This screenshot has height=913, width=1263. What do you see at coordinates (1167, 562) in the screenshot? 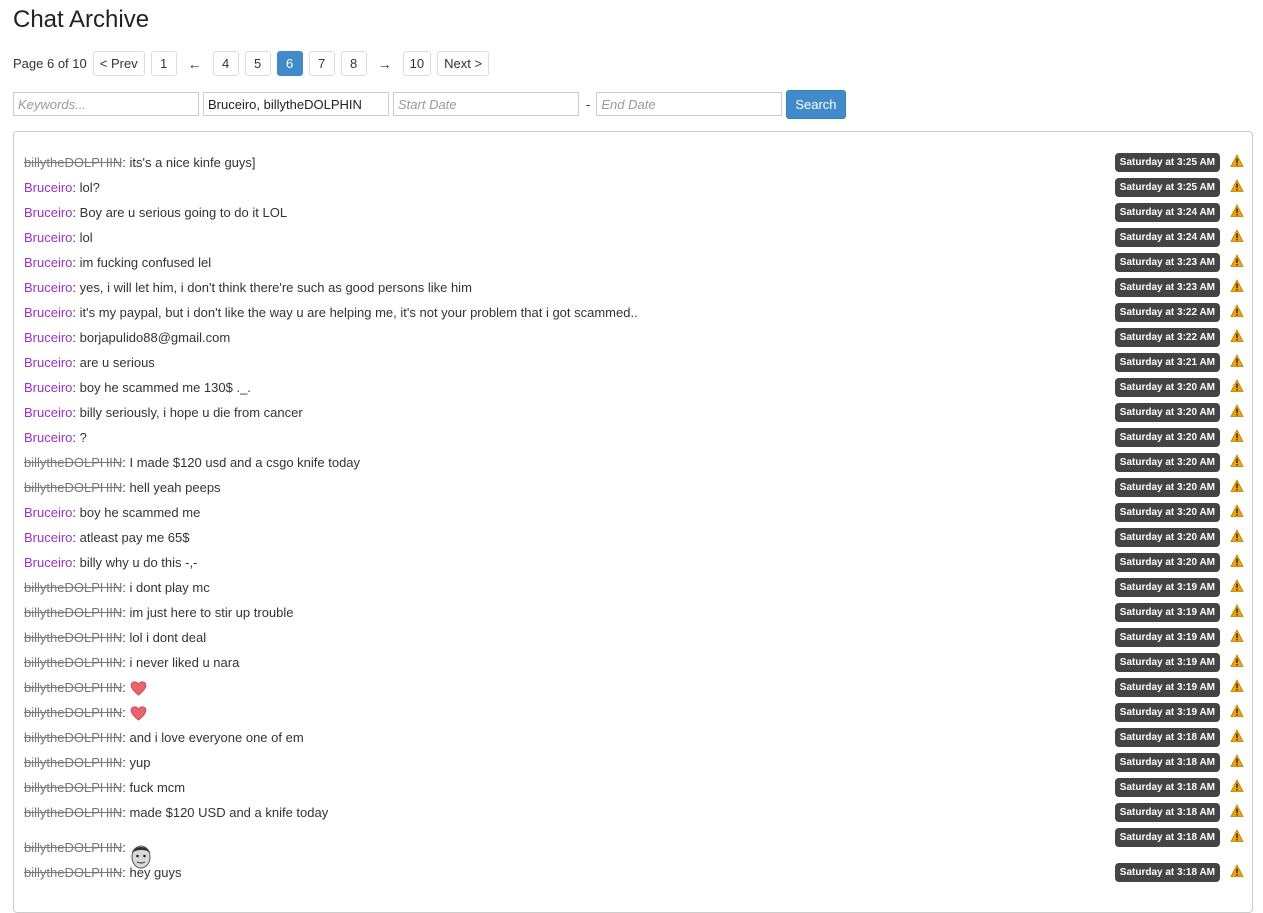
I see `timestamp-badge: Saturday at 3:20 AM` at bounding box center [1167, 562].